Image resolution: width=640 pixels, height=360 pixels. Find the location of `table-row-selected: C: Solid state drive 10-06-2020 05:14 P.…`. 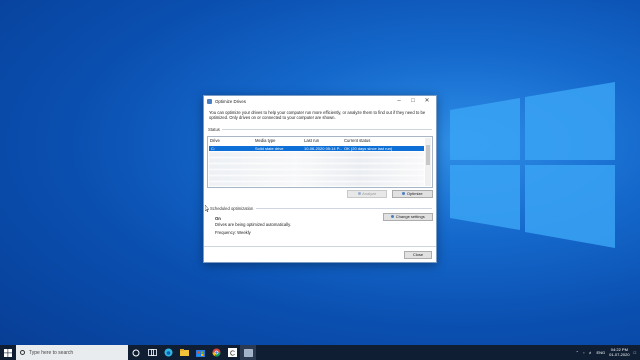

table-row-selected: C: Solid state drive 10-06-2020 05:14 P.… is located at coordinates (316, 148).